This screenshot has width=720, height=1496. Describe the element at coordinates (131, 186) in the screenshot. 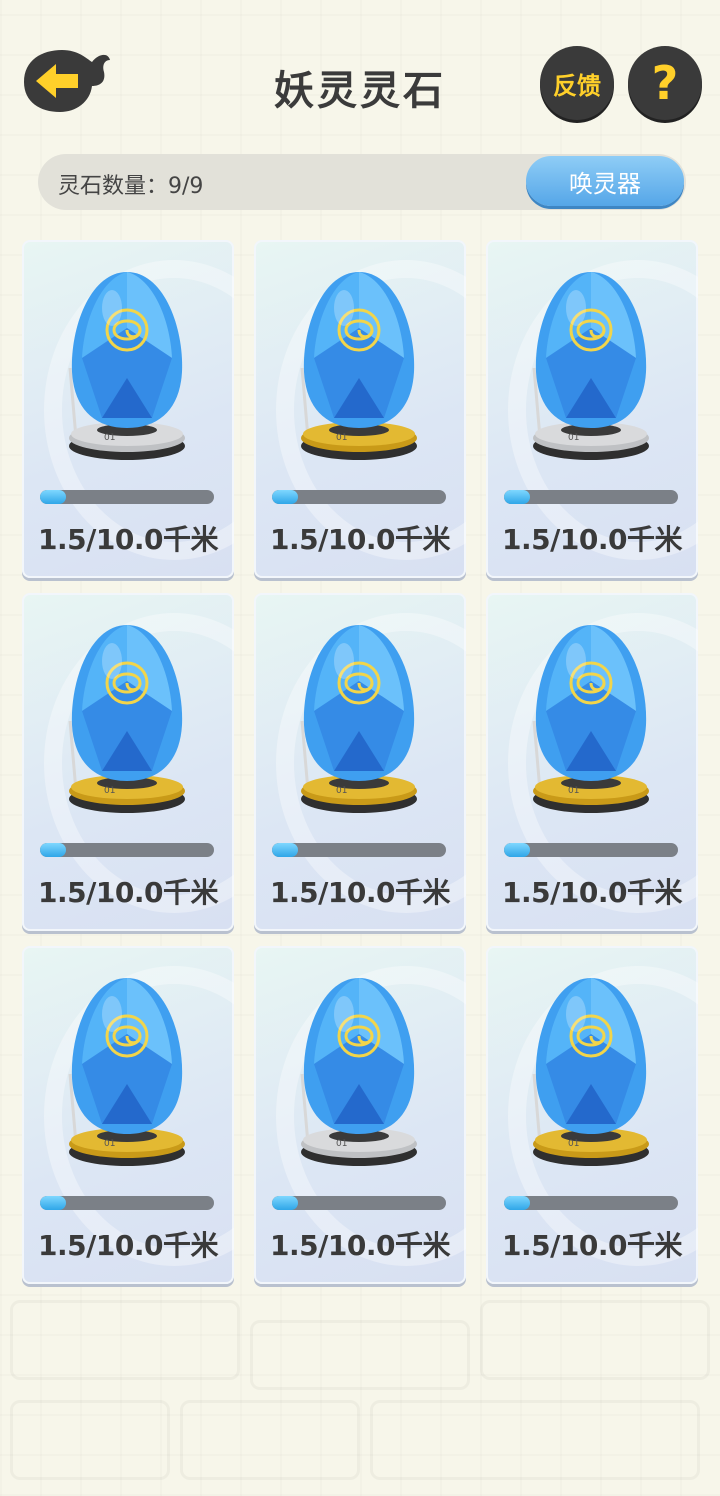

I see `stone-count-label: 灵石数量：9/9` at that location.